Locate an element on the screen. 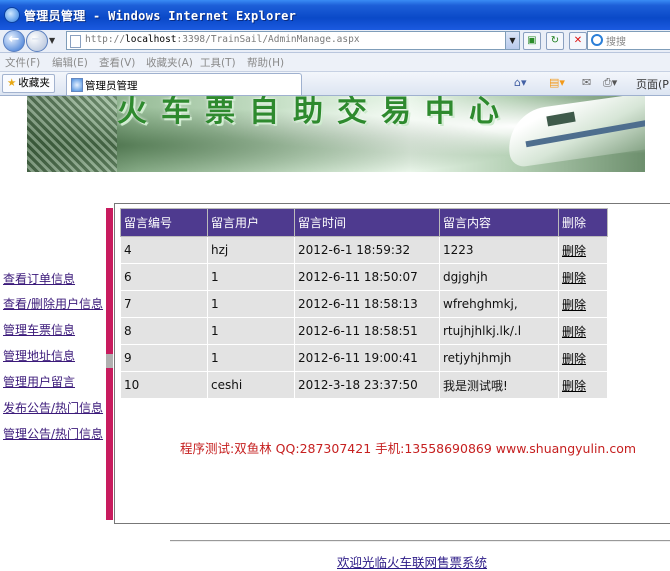 The width and height of the screenshot is (670, 571). frame-divider is located at coordinates (109, 364).